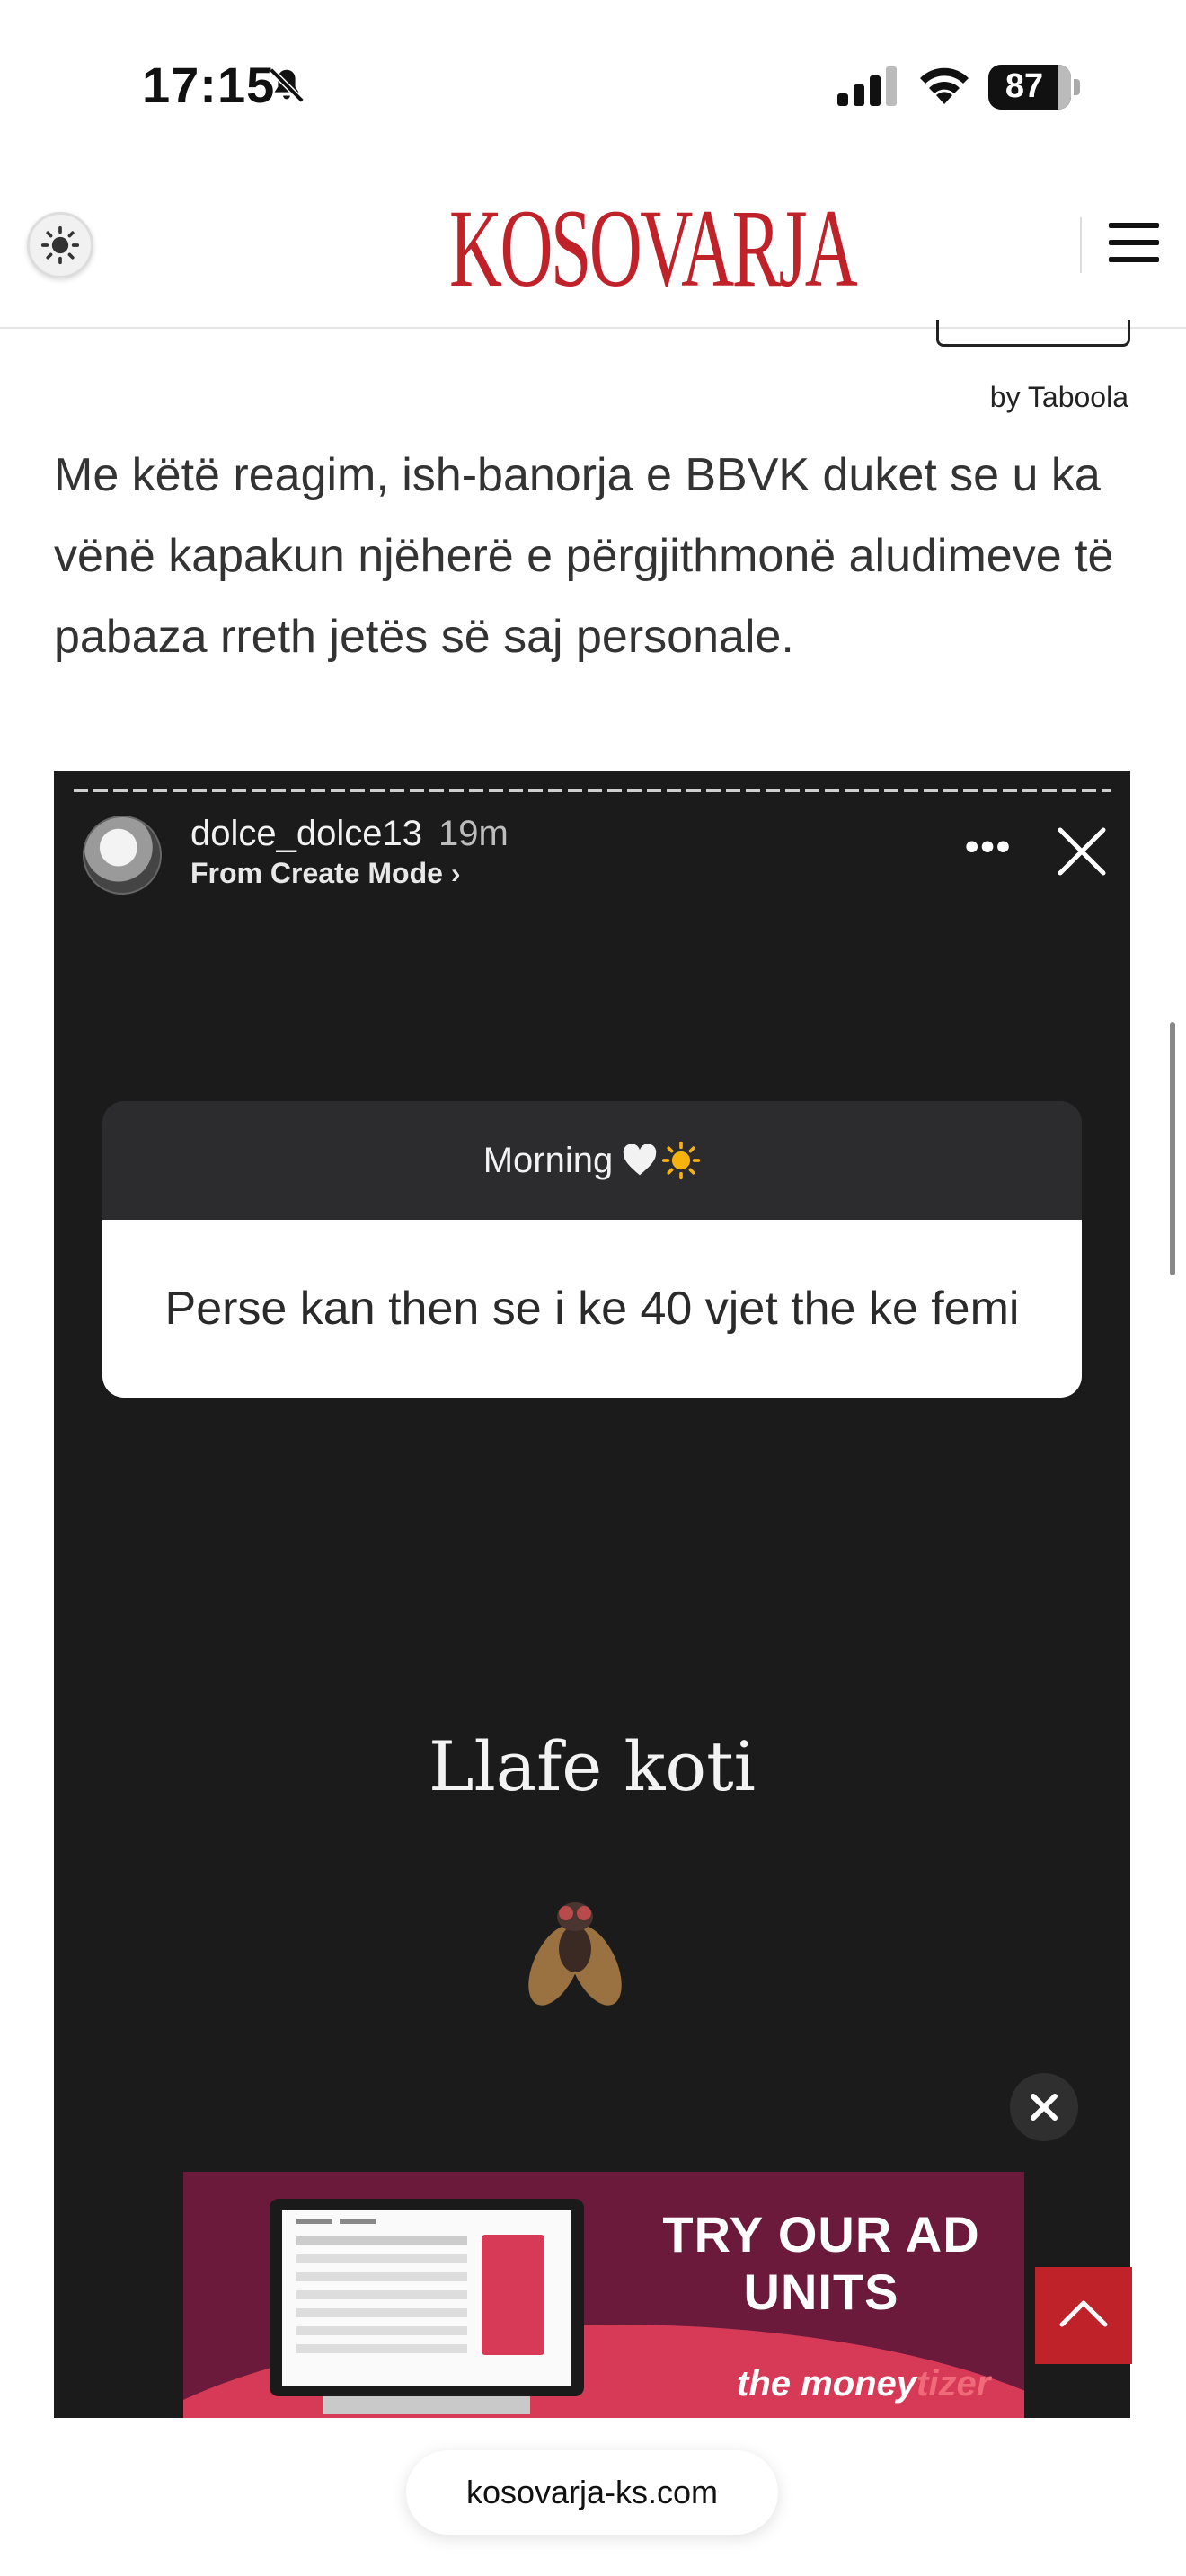  Describe the element at coordinates (1134, 242) in the screenshot. I see `hamburger-icon` at that location.